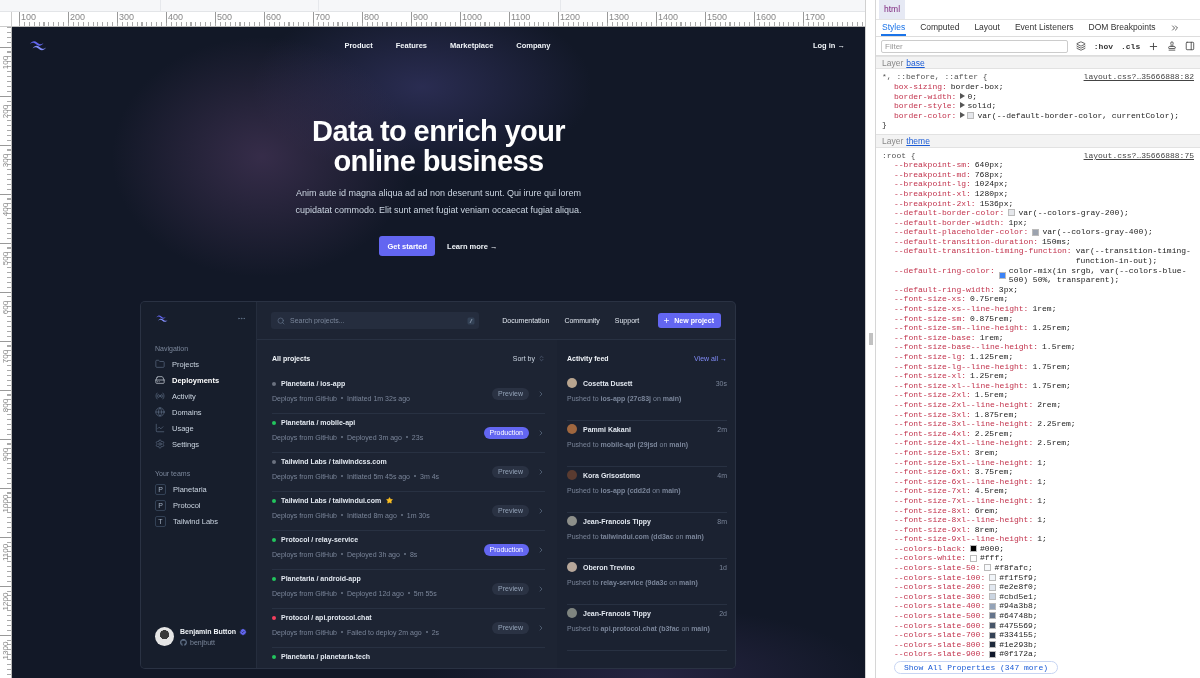 The height and width of the screenshot is (678, 1200). Describe the element at coordinates (1154, 46) in the screenshot. I see `plus-icon` at that location.